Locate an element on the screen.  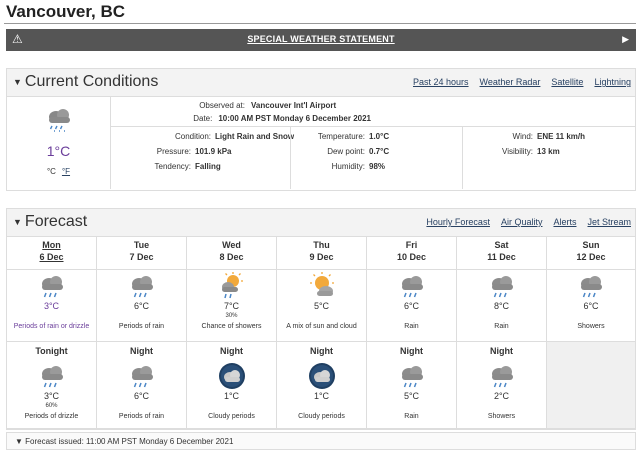
link-weather-radar: Weather Radar is located at coordinates (510, 82).